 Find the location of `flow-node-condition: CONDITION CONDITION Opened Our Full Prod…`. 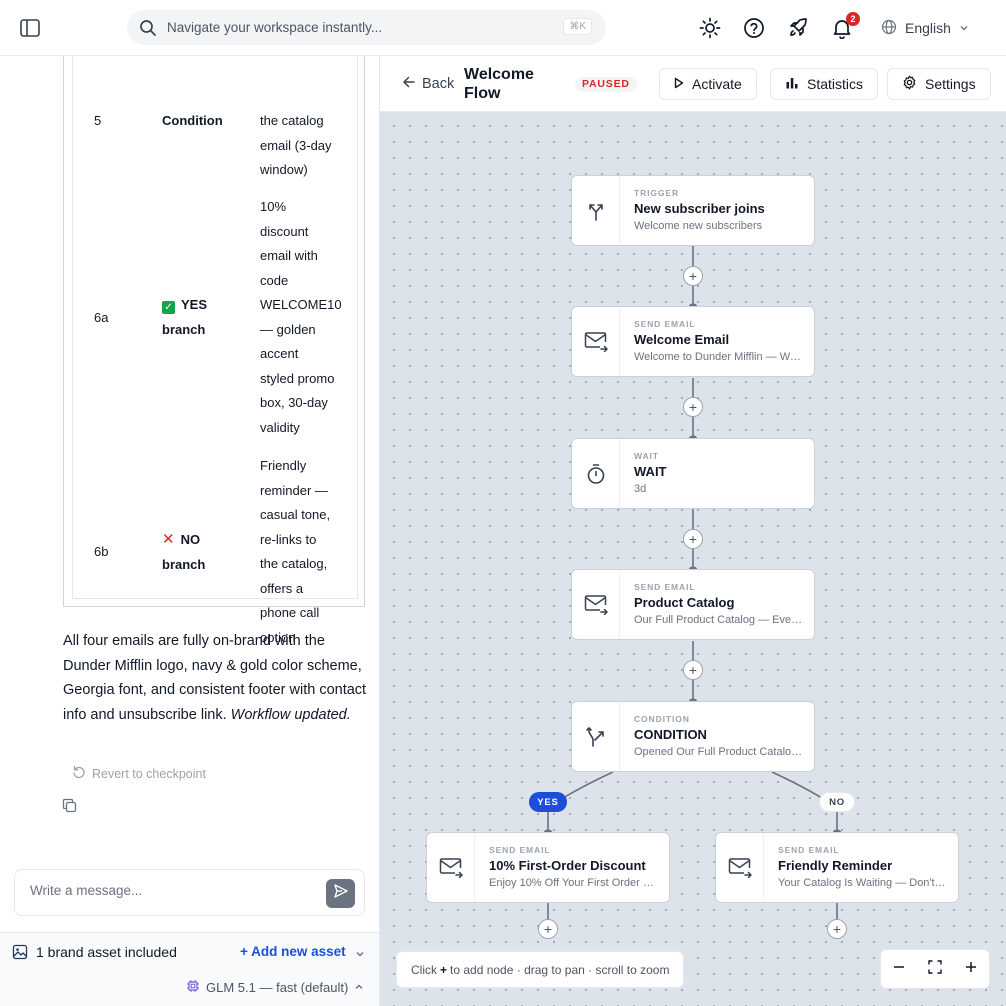

flow-node-condition: CONDITION CONDITION Opened Our Full Prod… is located at coordinates (693, 736).